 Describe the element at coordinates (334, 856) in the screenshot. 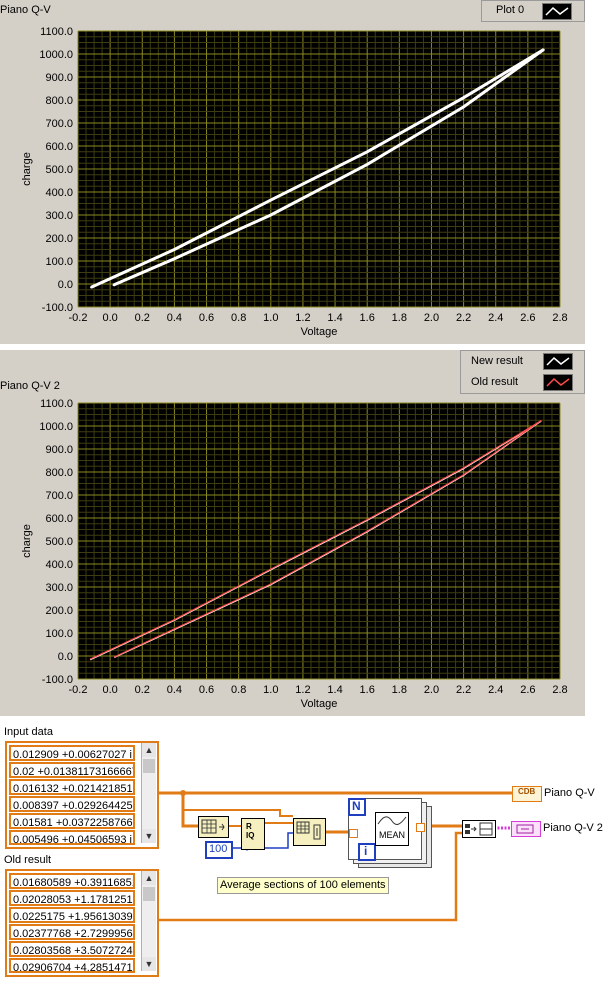

I see `block-diagram-wires` at that location.